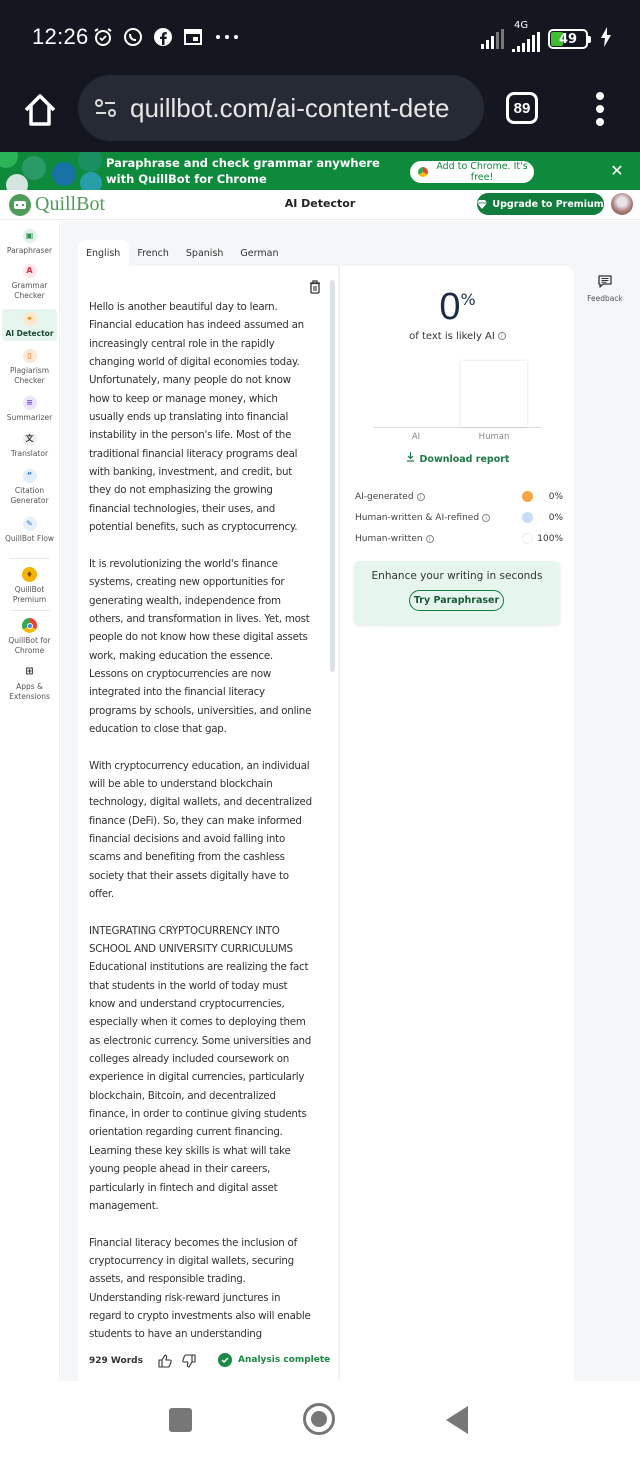 Image resolution: width=640 pixels, height=1458 pixels. I want to click on analysis-status-text: Analysis complete, so click(284, 1360).